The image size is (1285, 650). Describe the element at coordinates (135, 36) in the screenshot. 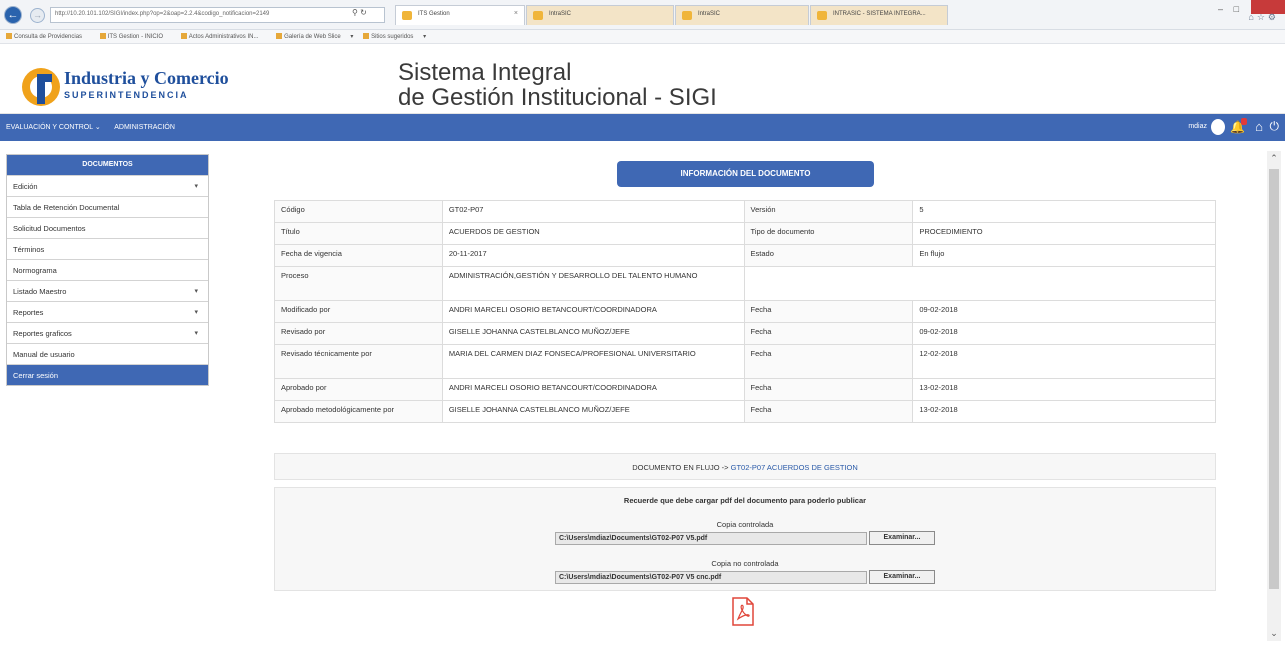

I see `favorite-item: ITS Gestion - INICIO` at that location.